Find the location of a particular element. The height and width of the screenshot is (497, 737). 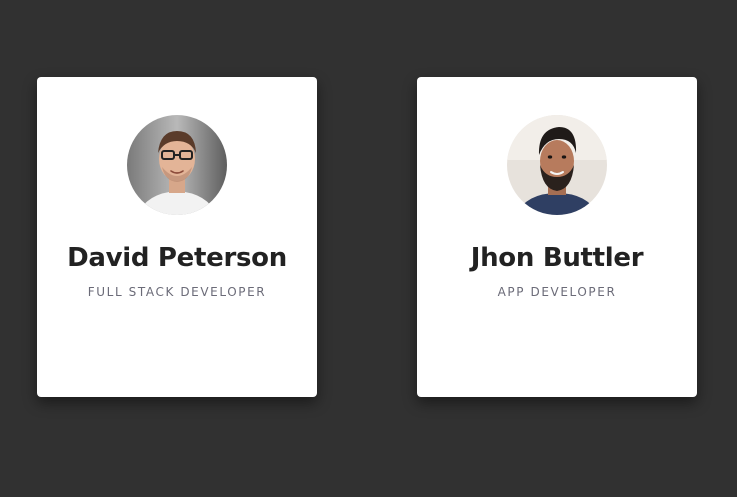

avatar-jhon-buttler-icon is located at coordinates (557, 165).